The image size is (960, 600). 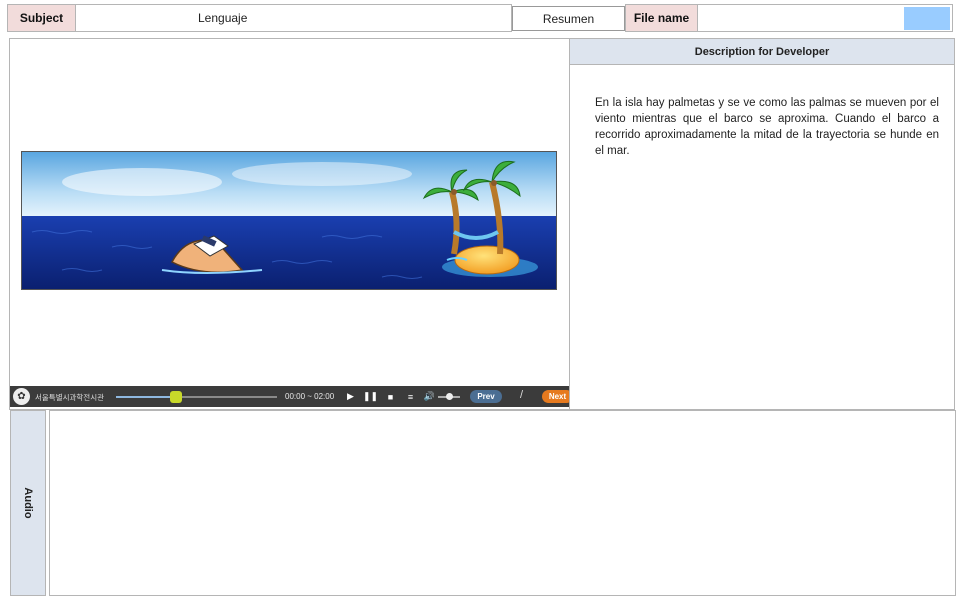 What do you see at coordinates (350, 396) in the screenshot?
I see `play-icon: ▶` at bounding box center [350, 396].